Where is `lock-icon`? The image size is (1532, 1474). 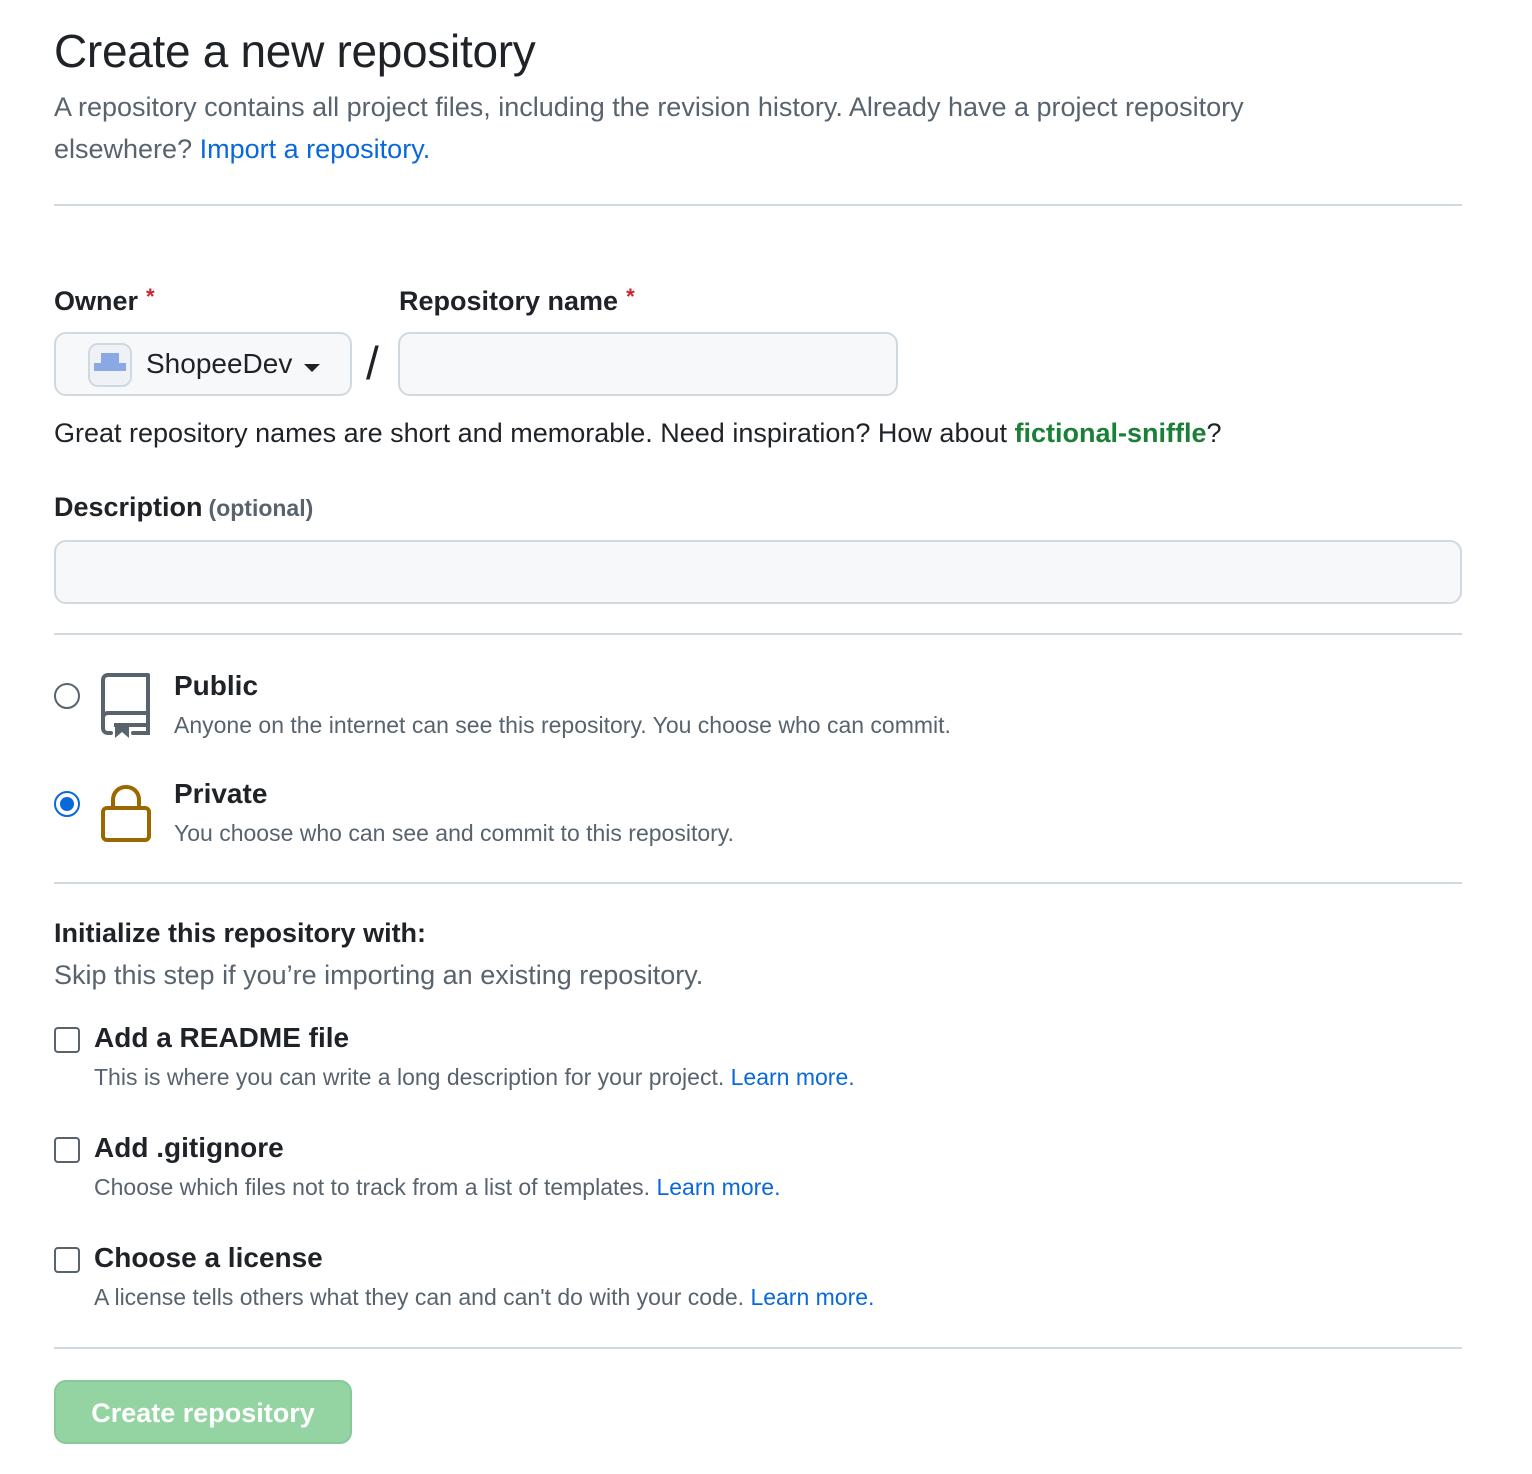 lock-icon is located at coordinates (126, 813).